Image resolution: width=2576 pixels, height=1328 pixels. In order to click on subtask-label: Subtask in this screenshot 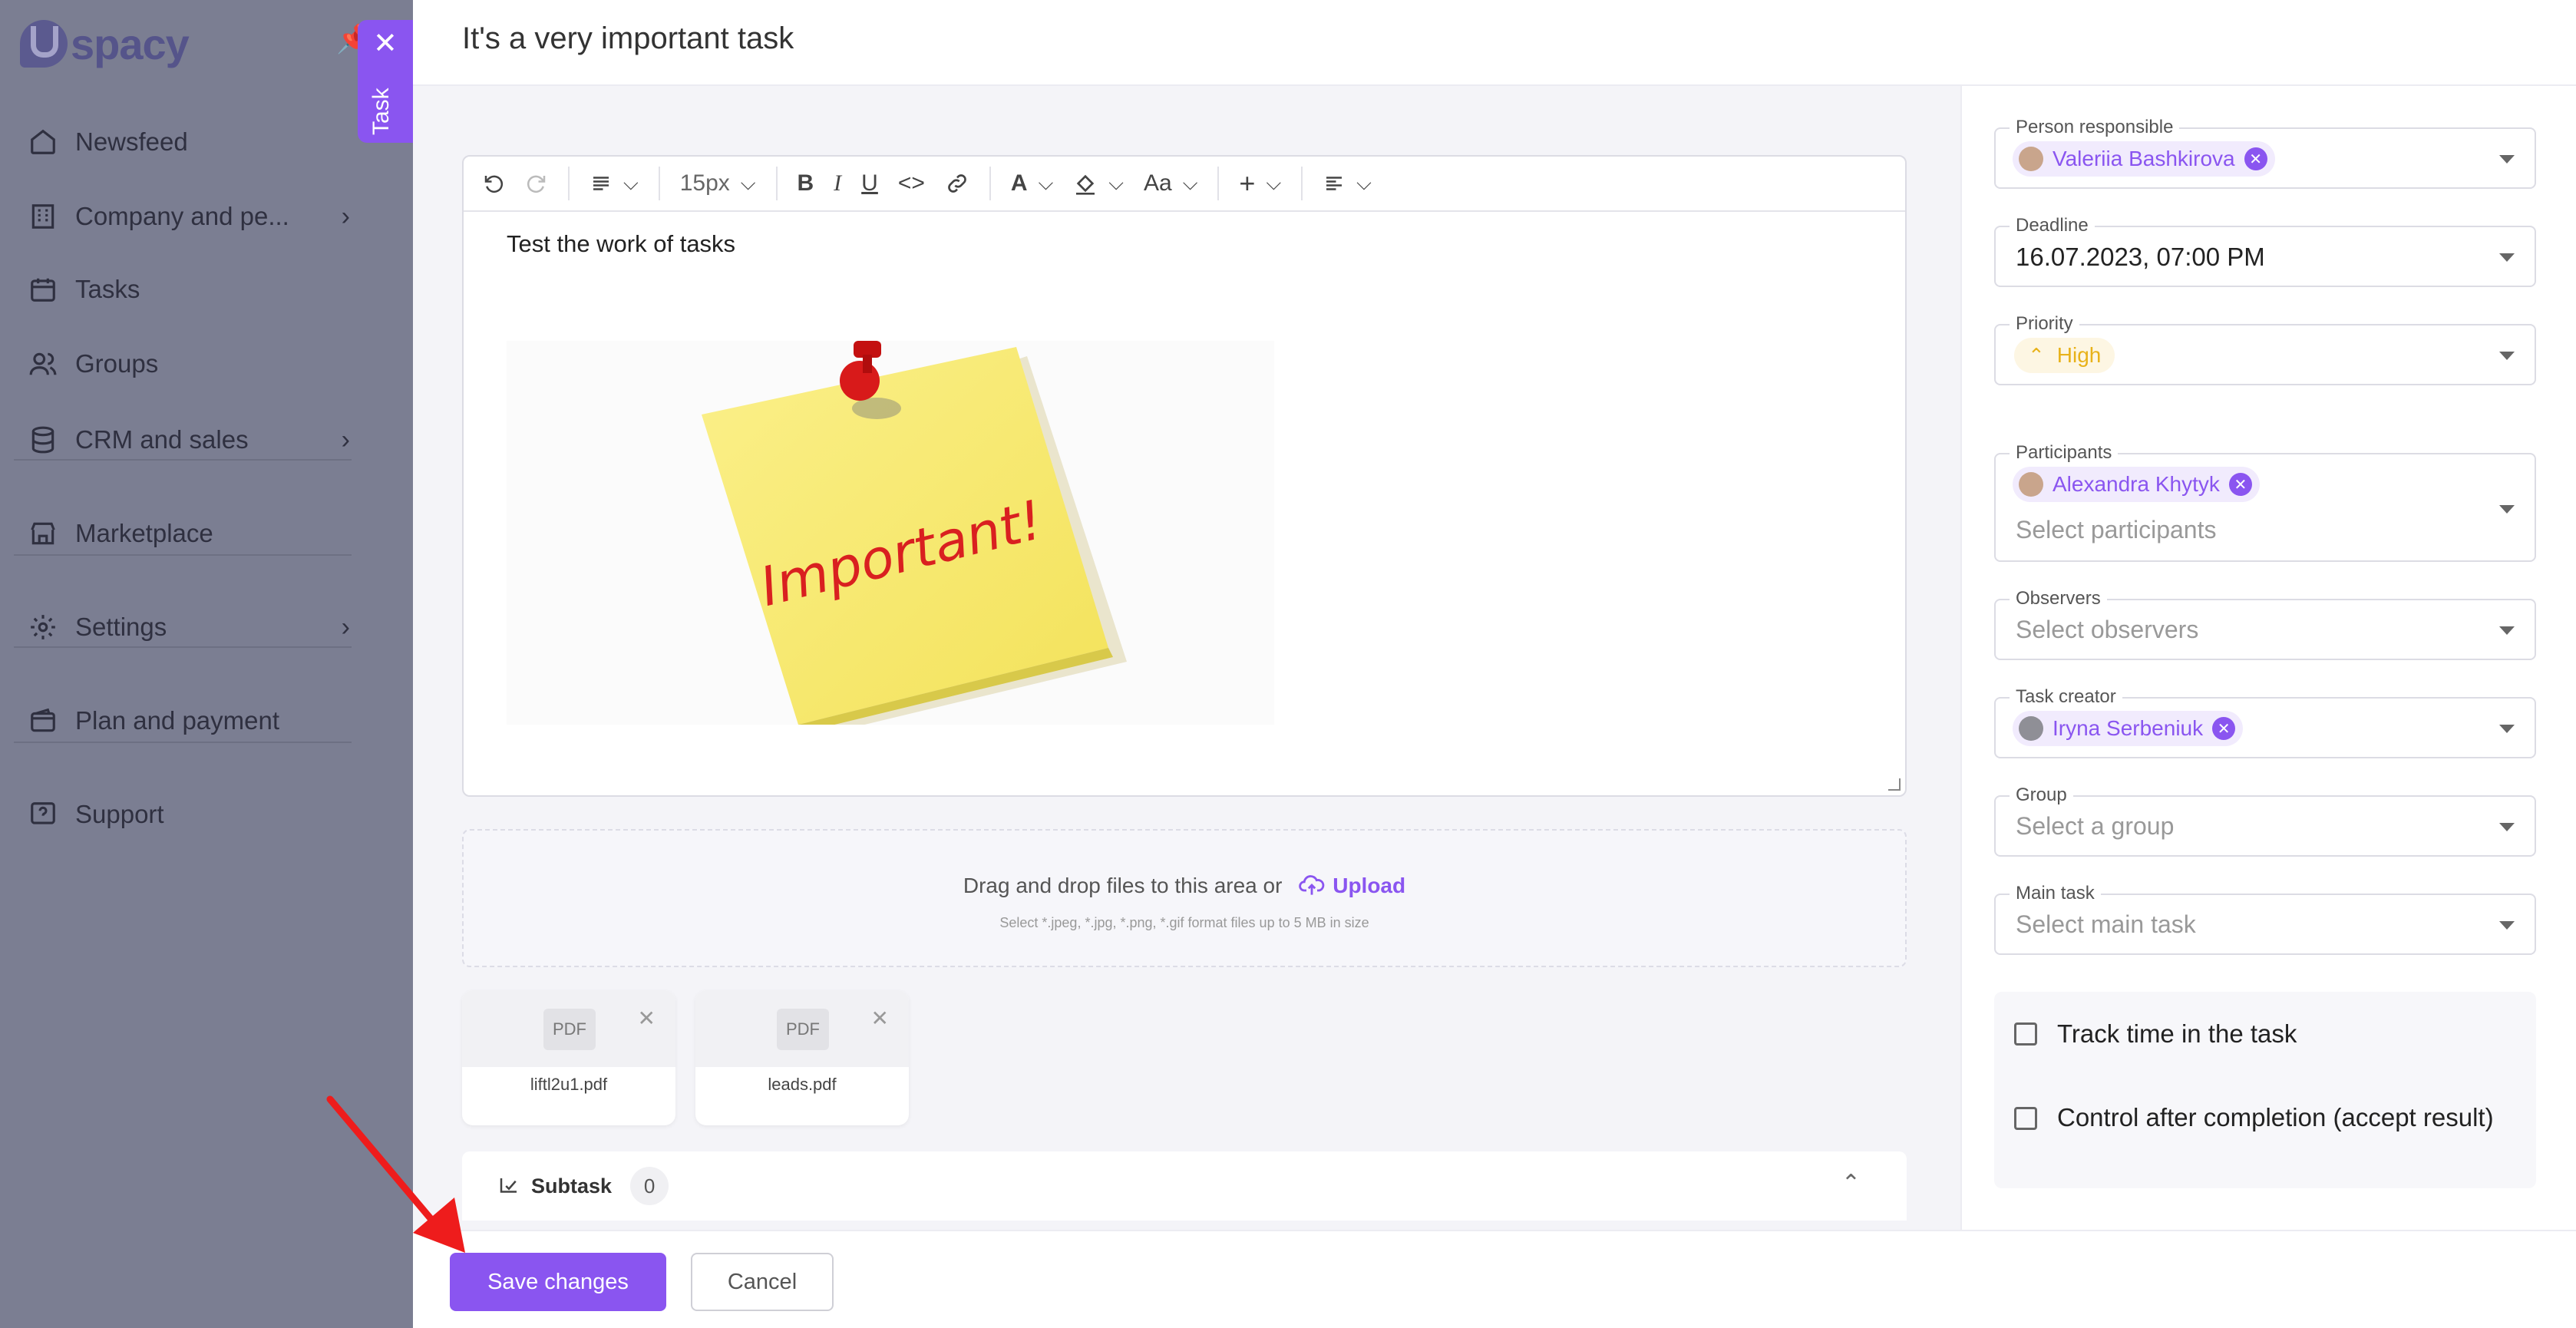, I will do `click(572, 1186)`.